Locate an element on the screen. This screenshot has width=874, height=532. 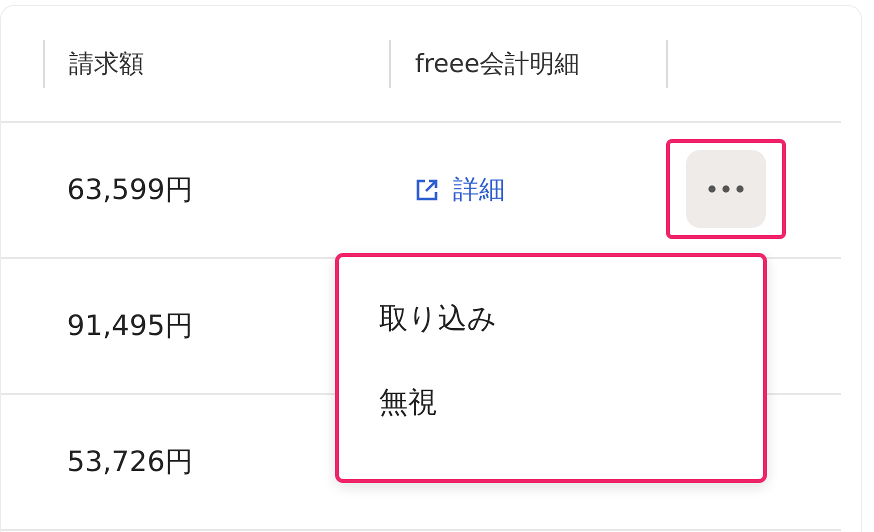
menu-item: 無視 is located at coordinates (408, 402).